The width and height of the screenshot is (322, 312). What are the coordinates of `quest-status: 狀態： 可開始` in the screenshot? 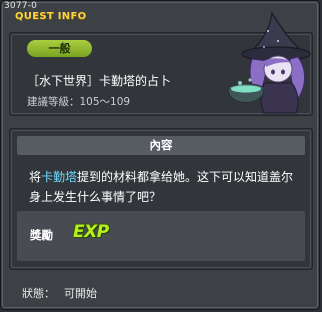 It's located at (59, 293).